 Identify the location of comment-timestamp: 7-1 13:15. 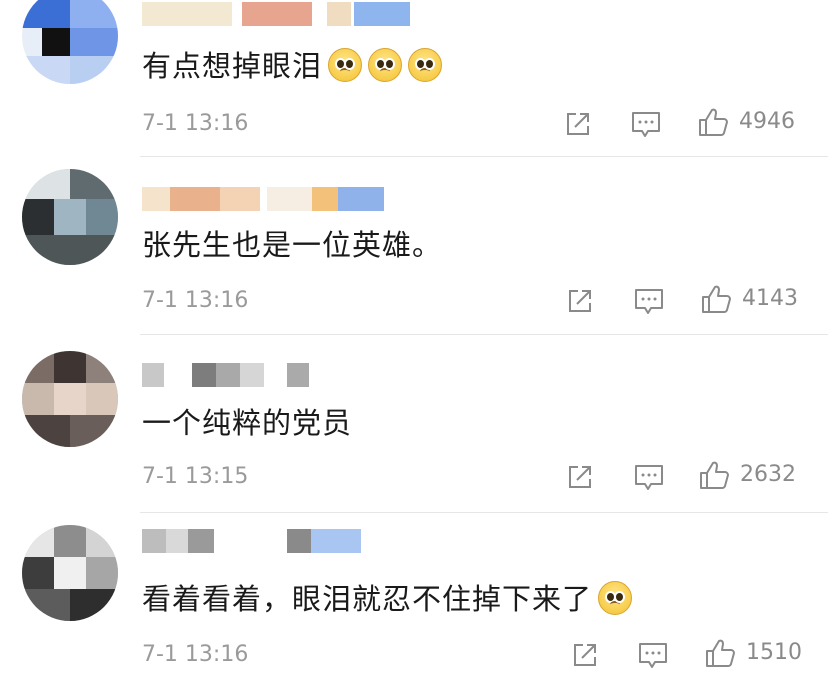
(195, 476).